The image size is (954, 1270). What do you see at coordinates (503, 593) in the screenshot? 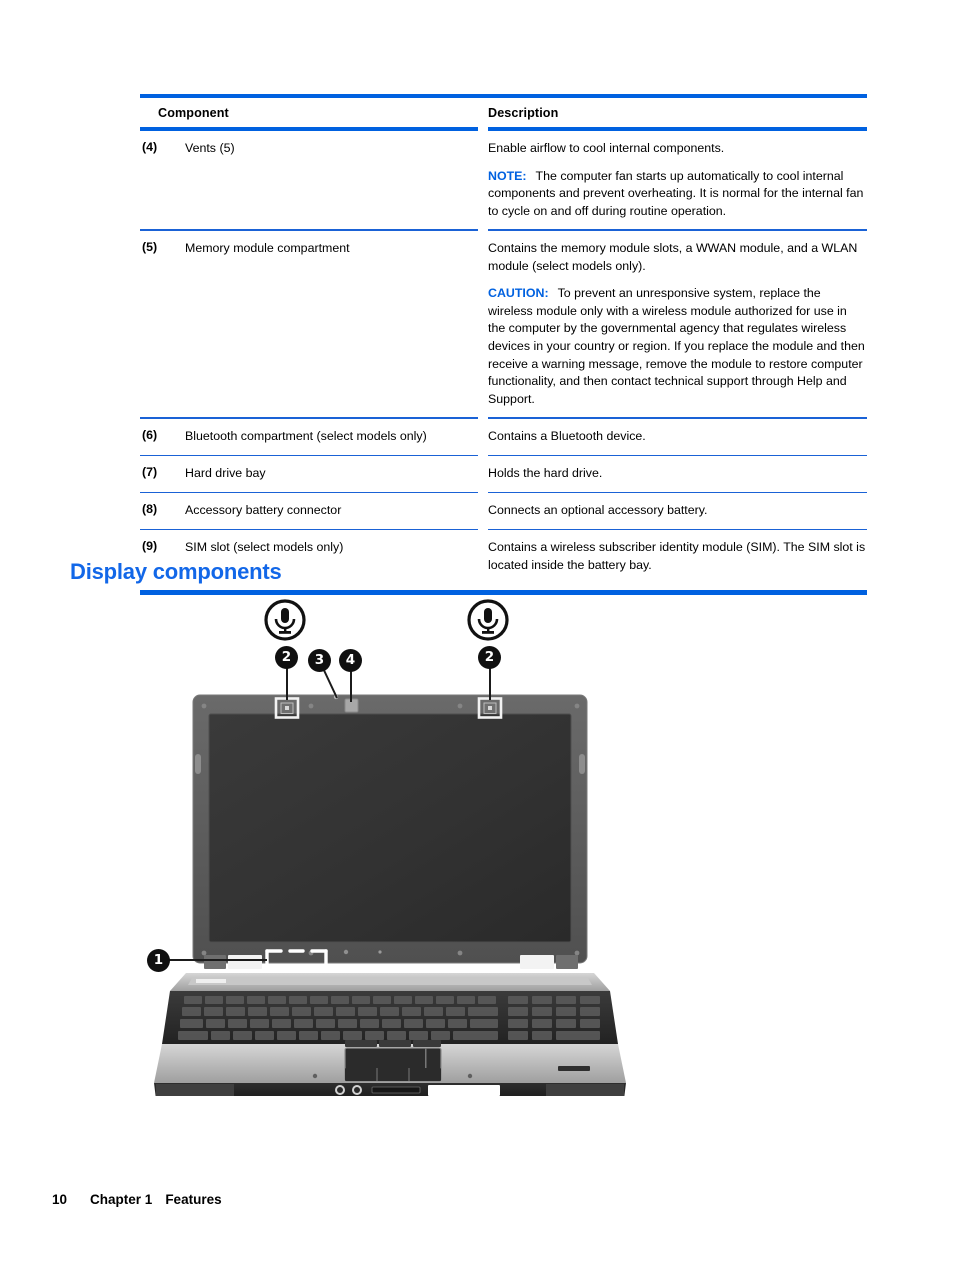
I see `table-bottom-rule` at bounding box center [503, 593].